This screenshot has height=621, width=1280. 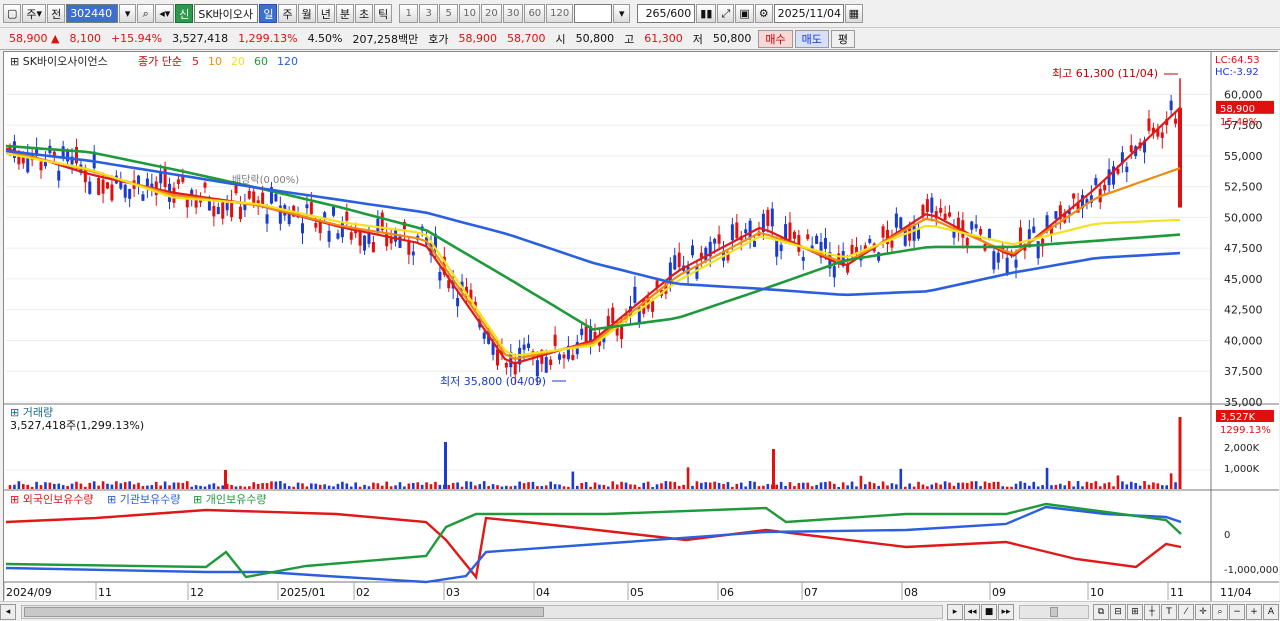 What do you see at coordinates (92, 13) in the screenshot?
I see `stock-code-input: 302440` at bounding box center [92, 13].